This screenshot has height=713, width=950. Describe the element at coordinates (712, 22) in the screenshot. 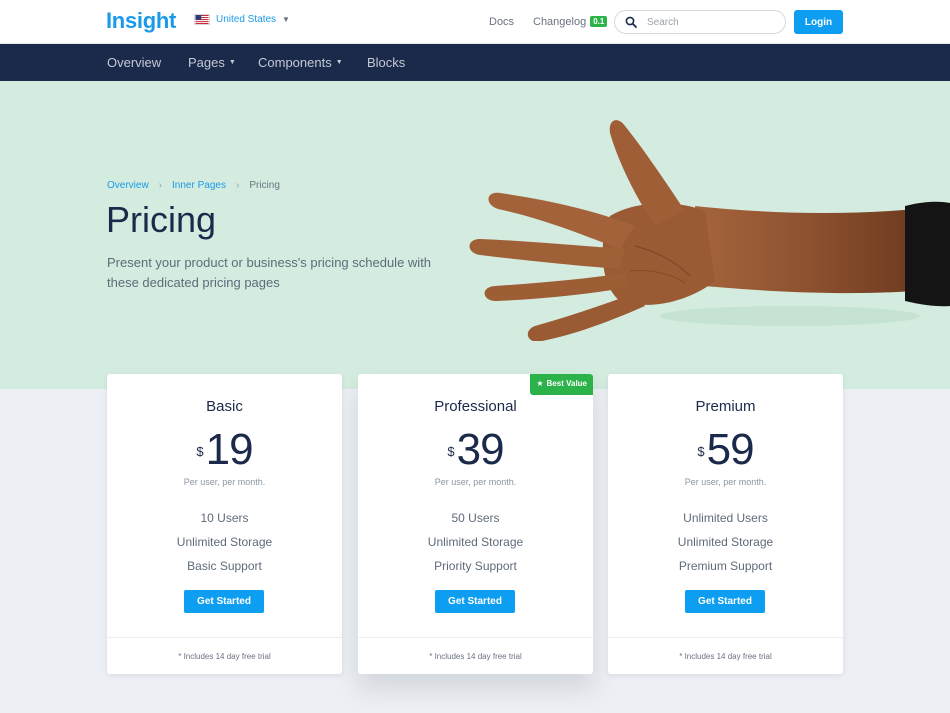

I see `search-input` at that location.